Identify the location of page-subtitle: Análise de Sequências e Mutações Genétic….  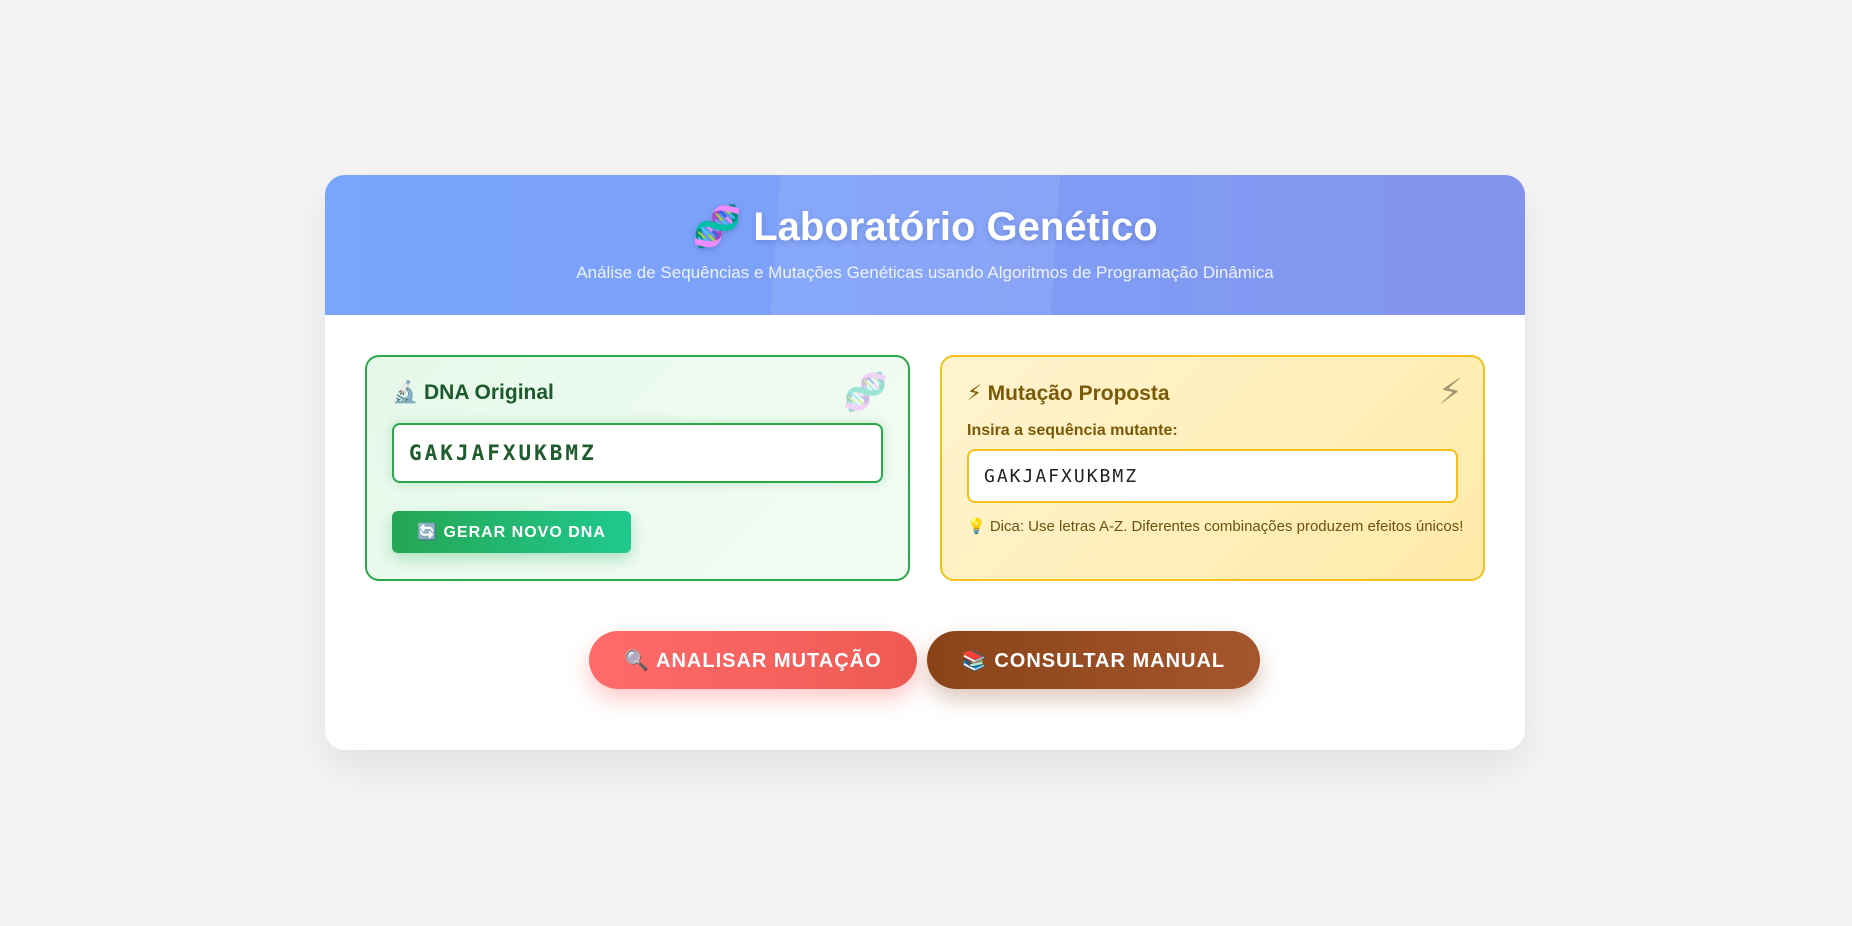
(925, 272).